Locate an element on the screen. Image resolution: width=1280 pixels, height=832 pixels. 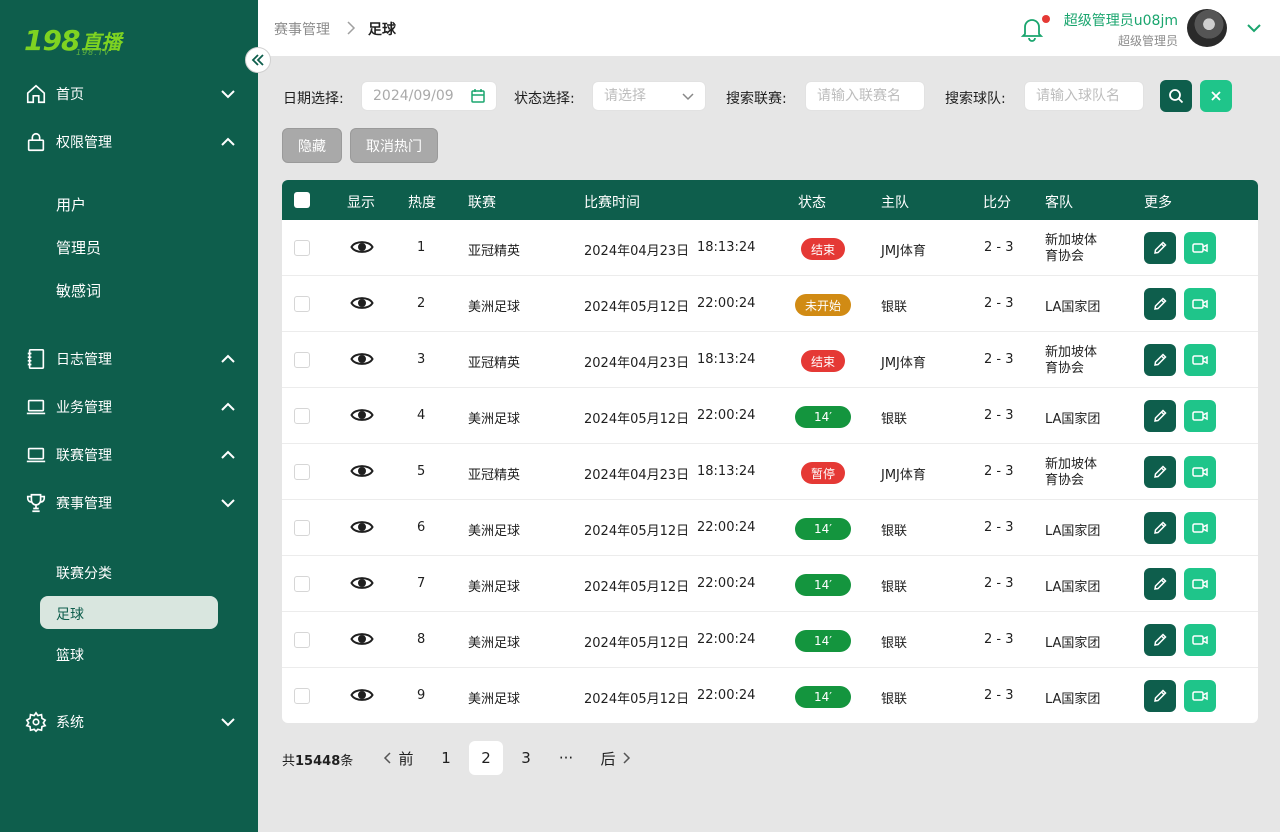
team-search-label: 搜索球队: is located at coordinates (975, 99).